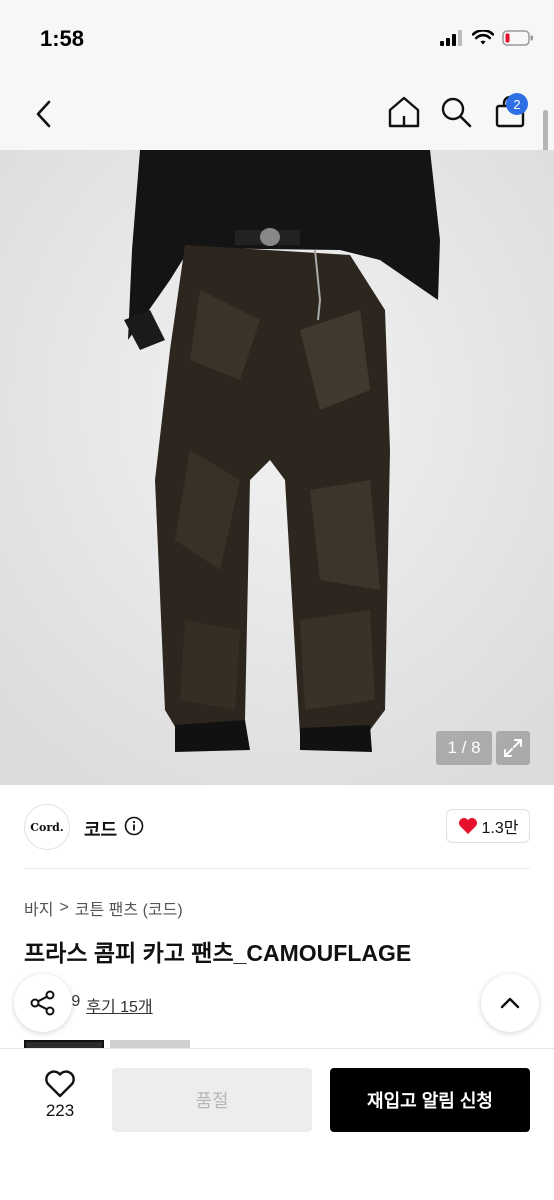 Image resolution: width=554 pixels, height=1200 pixels. Describe the element at coordinates (464, 748) in the screenshot. I see `image-counter: 1 / 8` at that location.